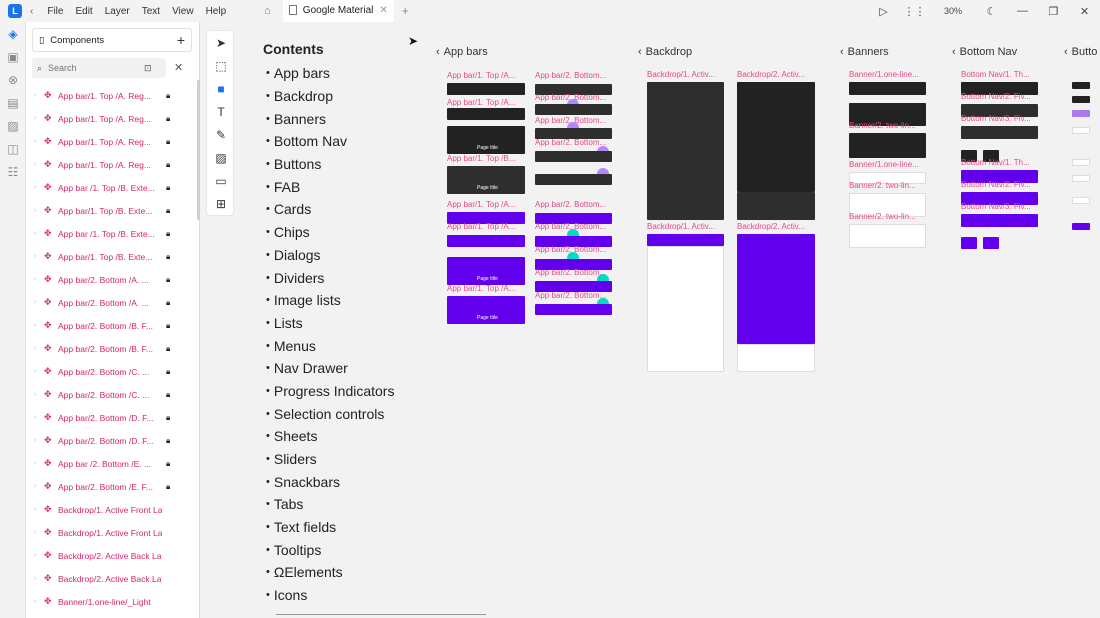 The height and width of the screenshot is (618, 1100). I want to click on contents-item: Progress Indicators, so click(330, 391).